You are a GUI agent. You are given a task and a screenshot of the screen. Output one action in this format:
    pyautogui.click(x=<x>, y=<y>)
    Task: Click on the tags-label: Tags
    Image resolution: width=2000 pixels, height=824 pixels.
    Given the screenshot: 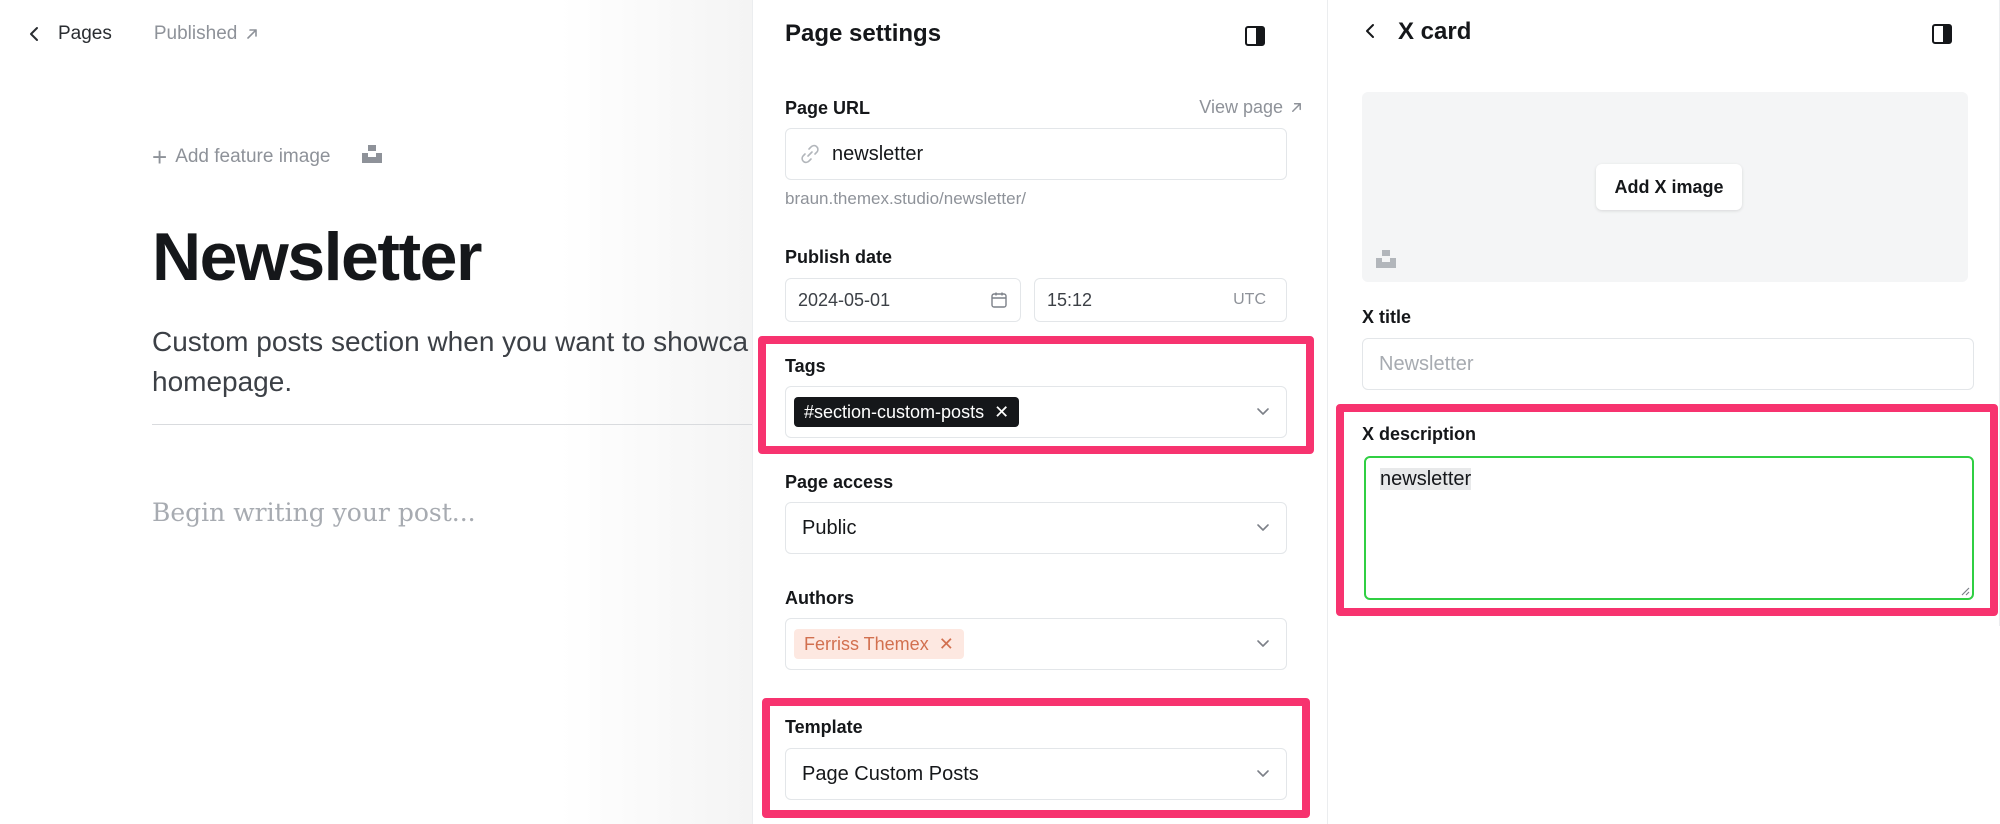 What is the action you would take?
    pyautogui.click(x=805, y=366)
    